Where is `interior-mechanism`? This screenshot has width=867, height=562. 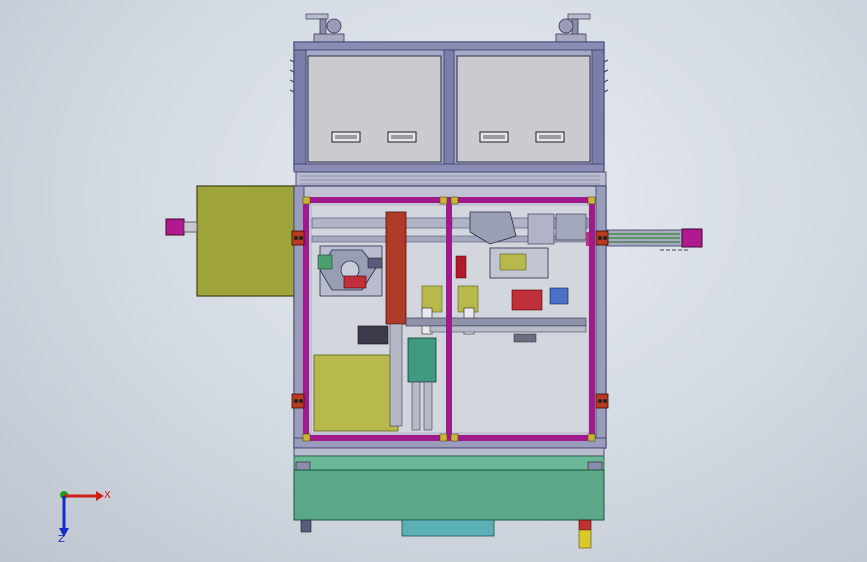
interior-mechanism is located at coordinates (452, 319).